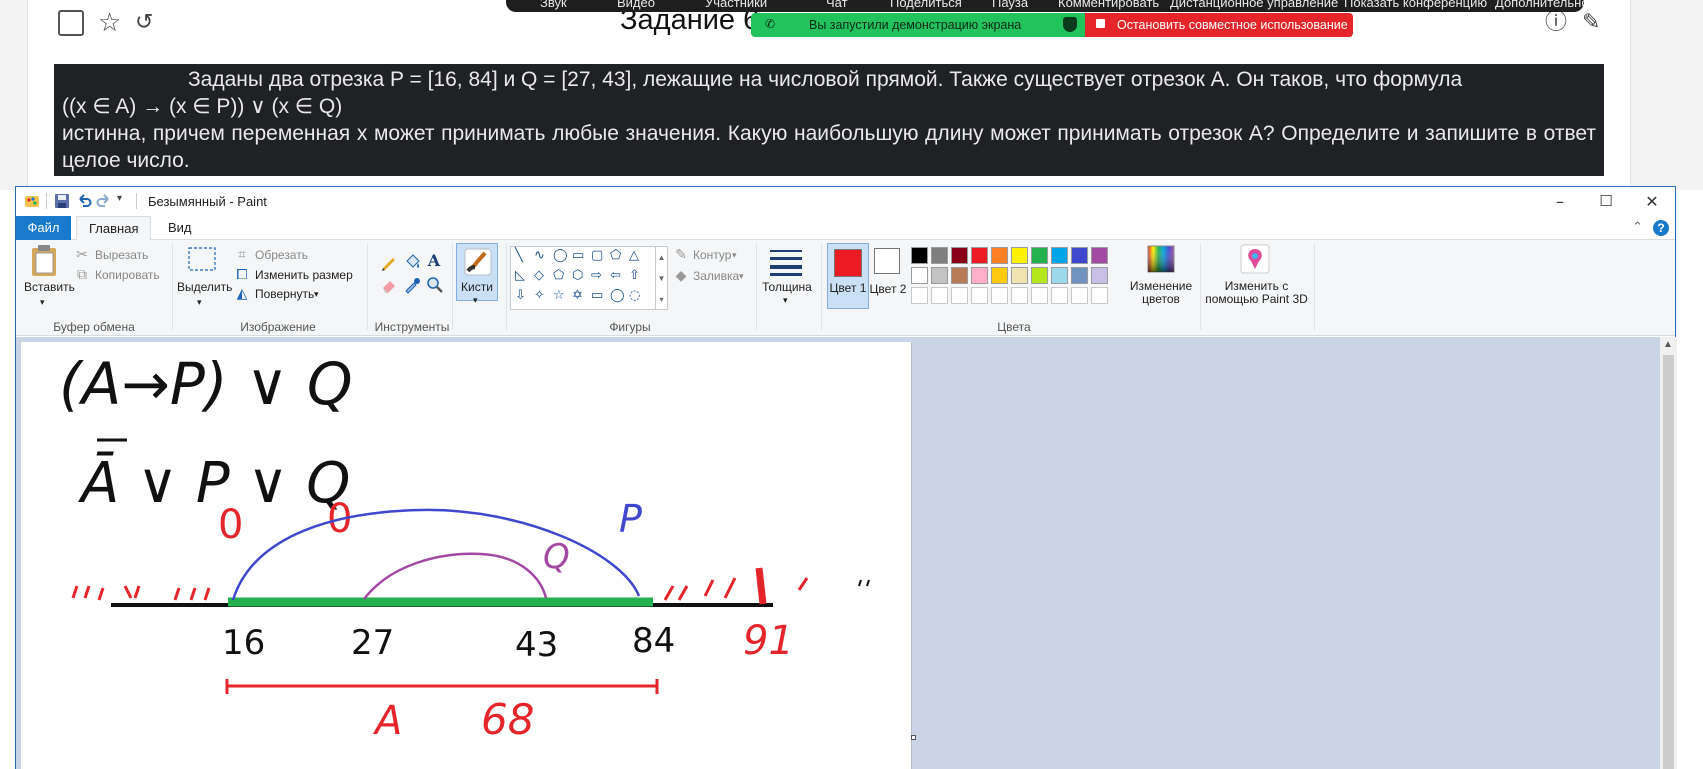 The height and width of the screenshot is (769, 1703). What do you see at coordinates (1161, 259) in the screenshot?
I see `edit-colors-icon` at bounding box center [1161, 259].